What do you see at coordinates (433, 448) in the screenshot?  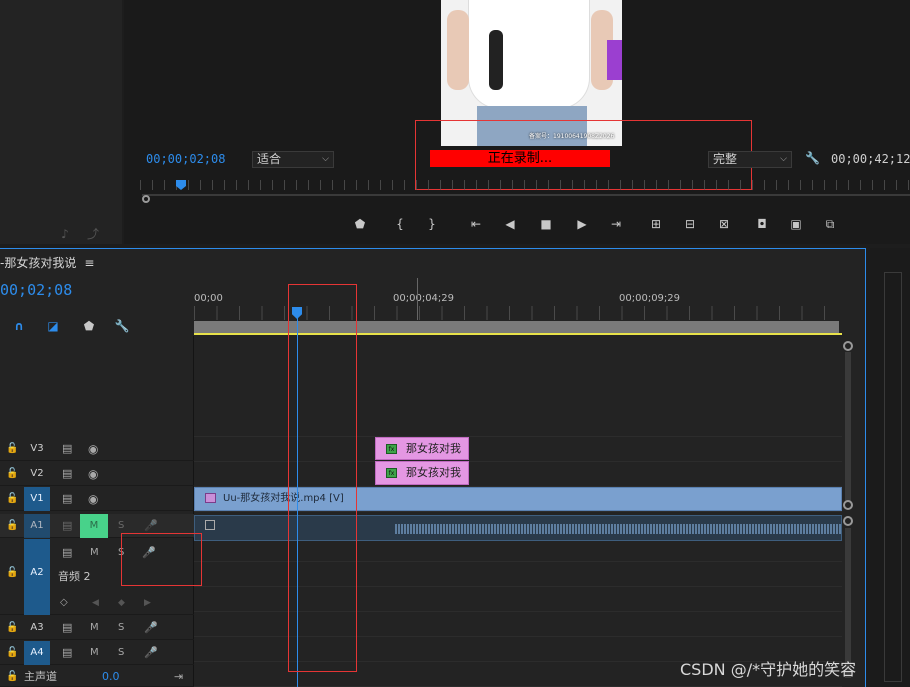 I see `clip-v3-label: 那女孩对我` at bounding box center [433, 448].